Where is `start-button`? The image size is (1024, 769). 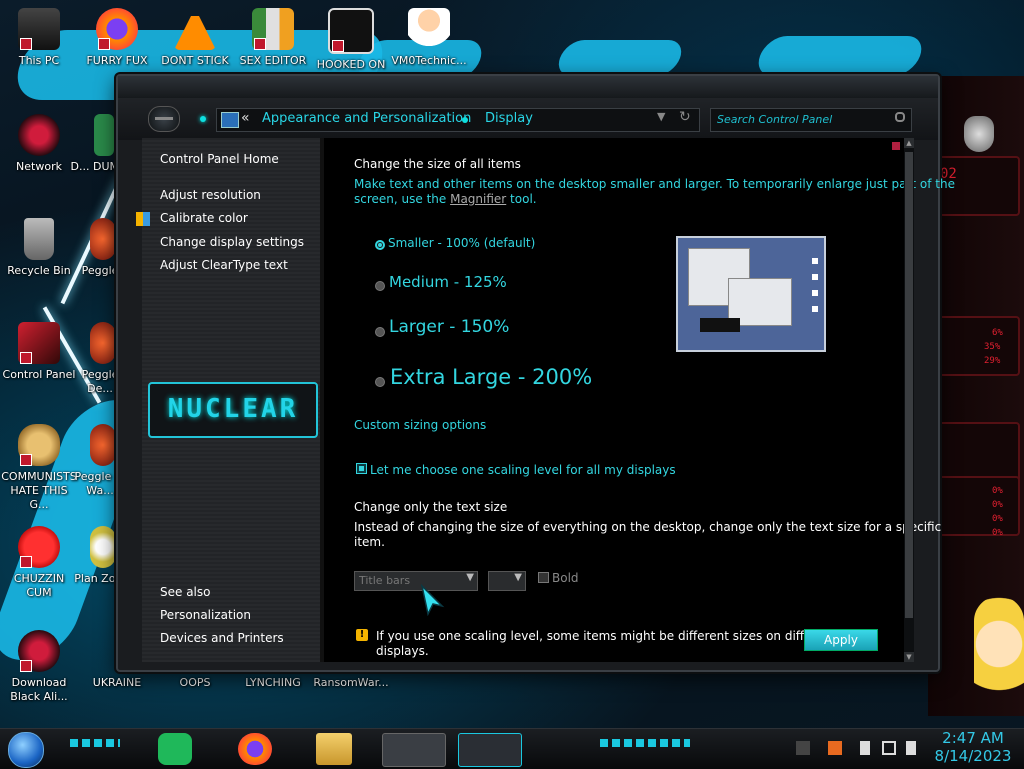 start-button is located at coordinates (26, 750).